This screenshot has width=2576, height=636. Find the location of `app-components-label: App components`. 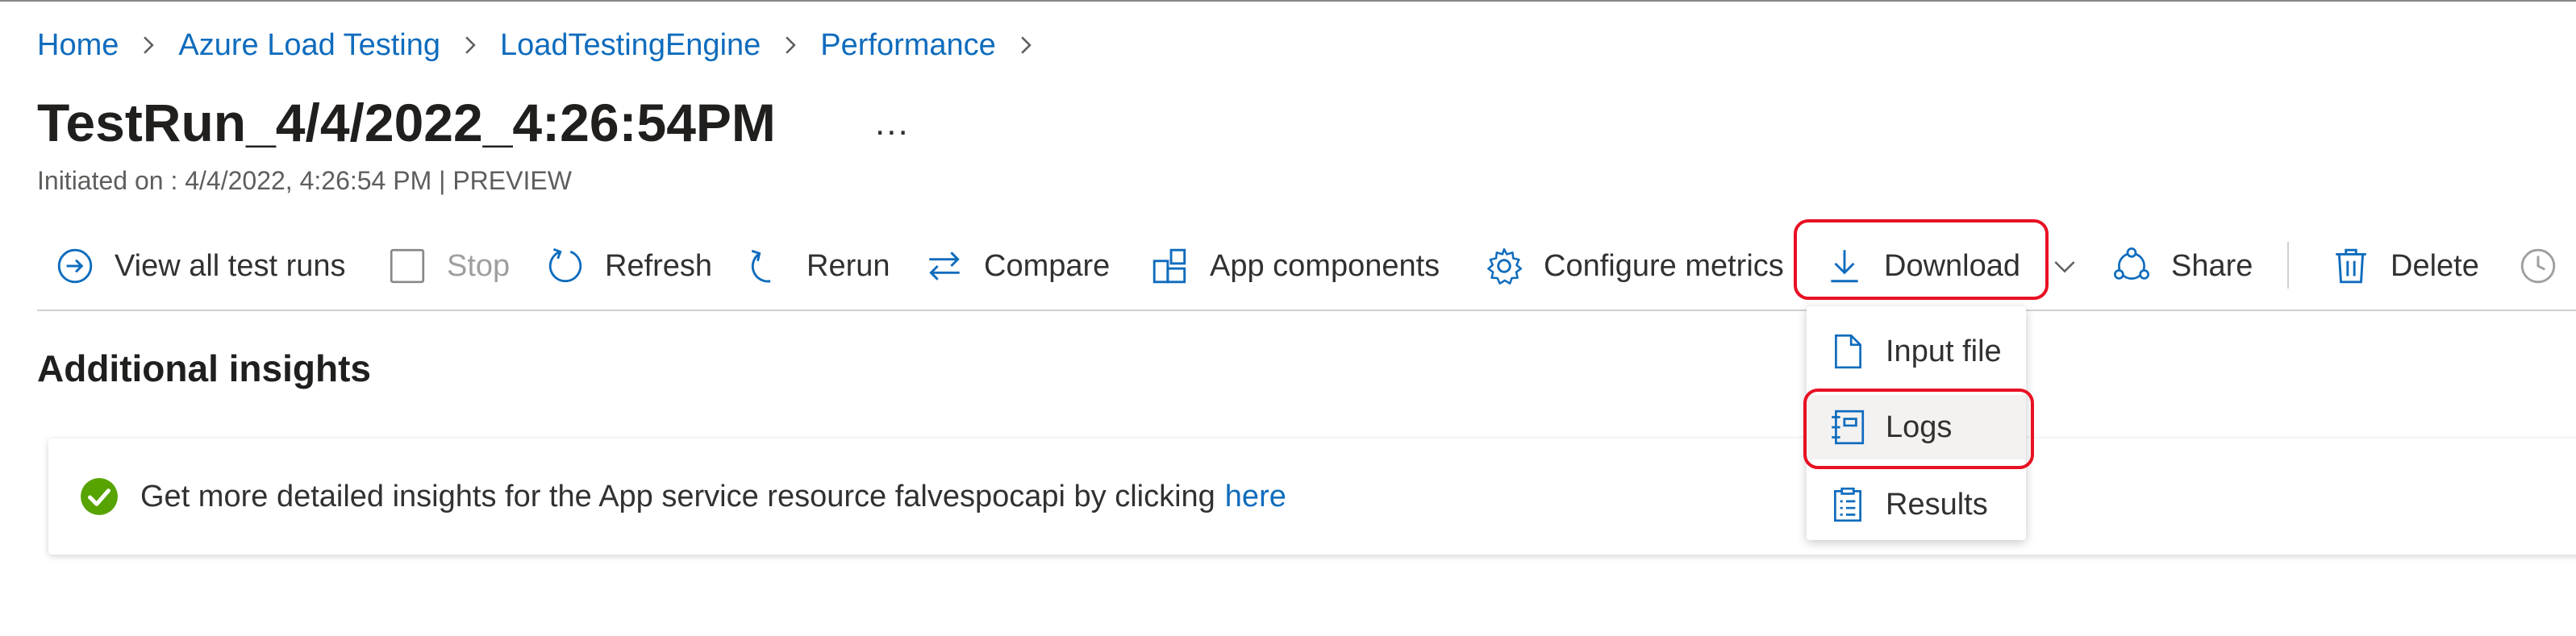

app-components-label: App components is located at coordinates (1325, 265).